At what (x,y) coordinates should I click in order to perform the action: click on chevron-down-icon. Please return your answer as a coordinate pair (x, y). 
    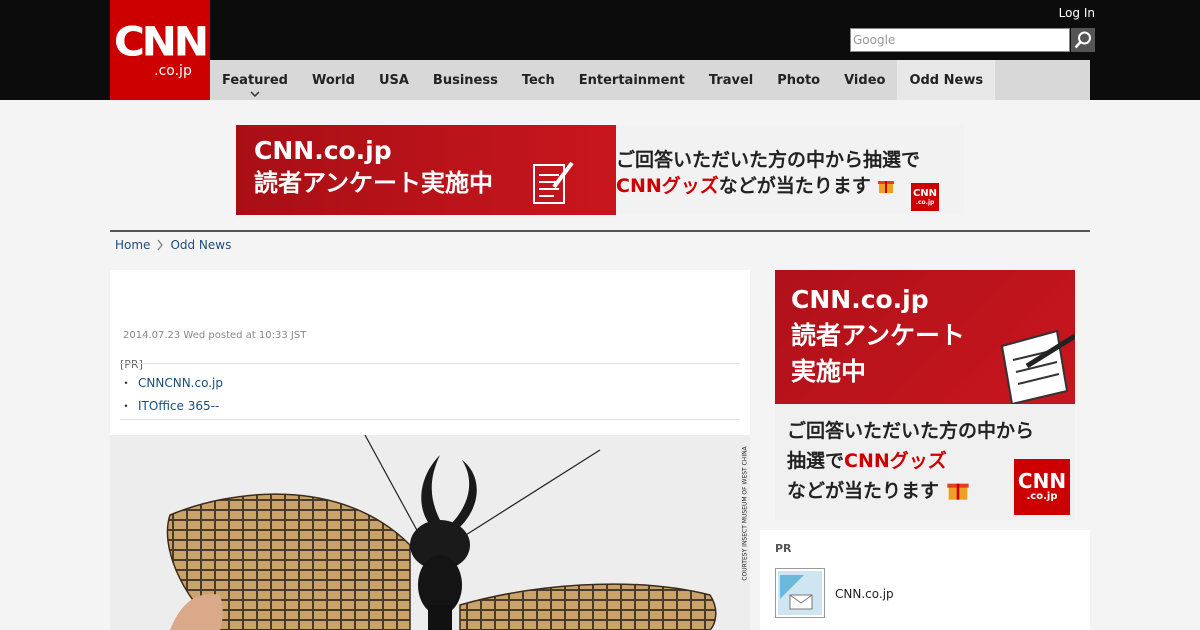
    Looking at the image, I should click on (255, 94).